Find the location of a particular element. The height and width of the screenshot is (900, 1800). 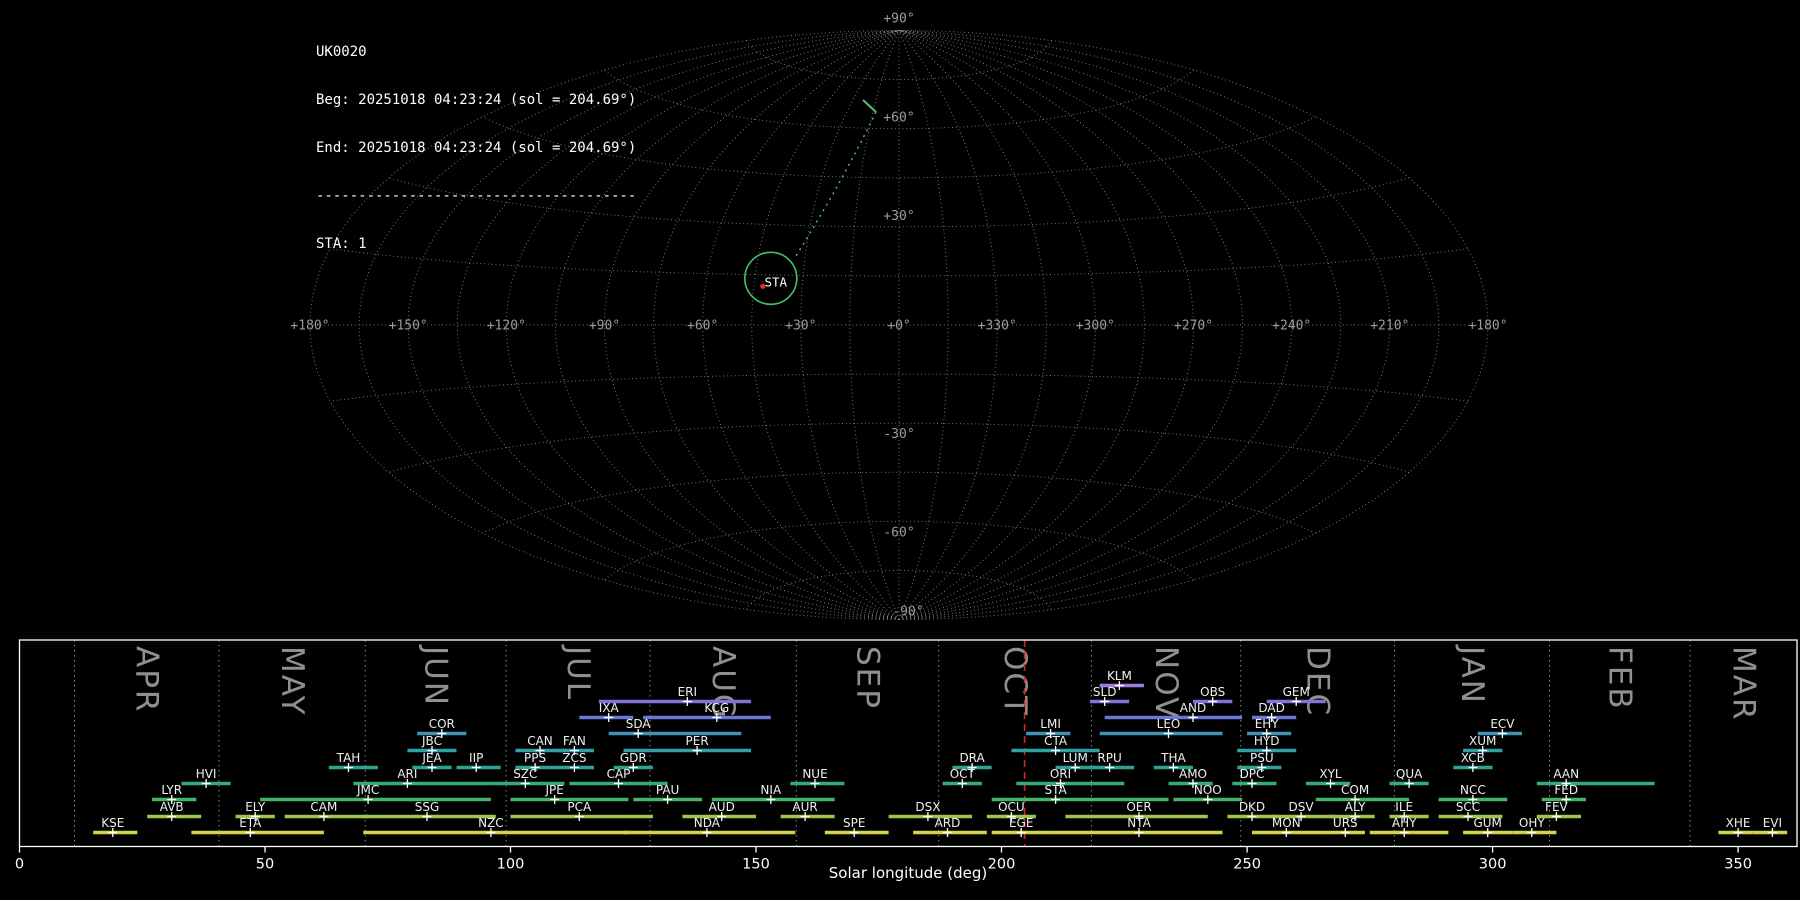

shower-code: KSE is located at coordinates (112, 823).